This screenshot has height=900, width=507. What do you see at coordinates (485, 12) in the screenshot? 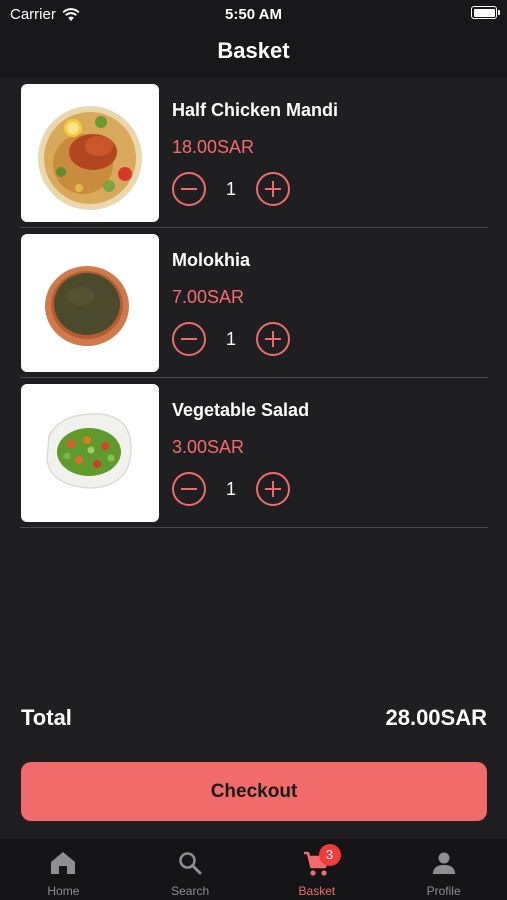
I see `battery-icon` at bounding box center [485, 12].